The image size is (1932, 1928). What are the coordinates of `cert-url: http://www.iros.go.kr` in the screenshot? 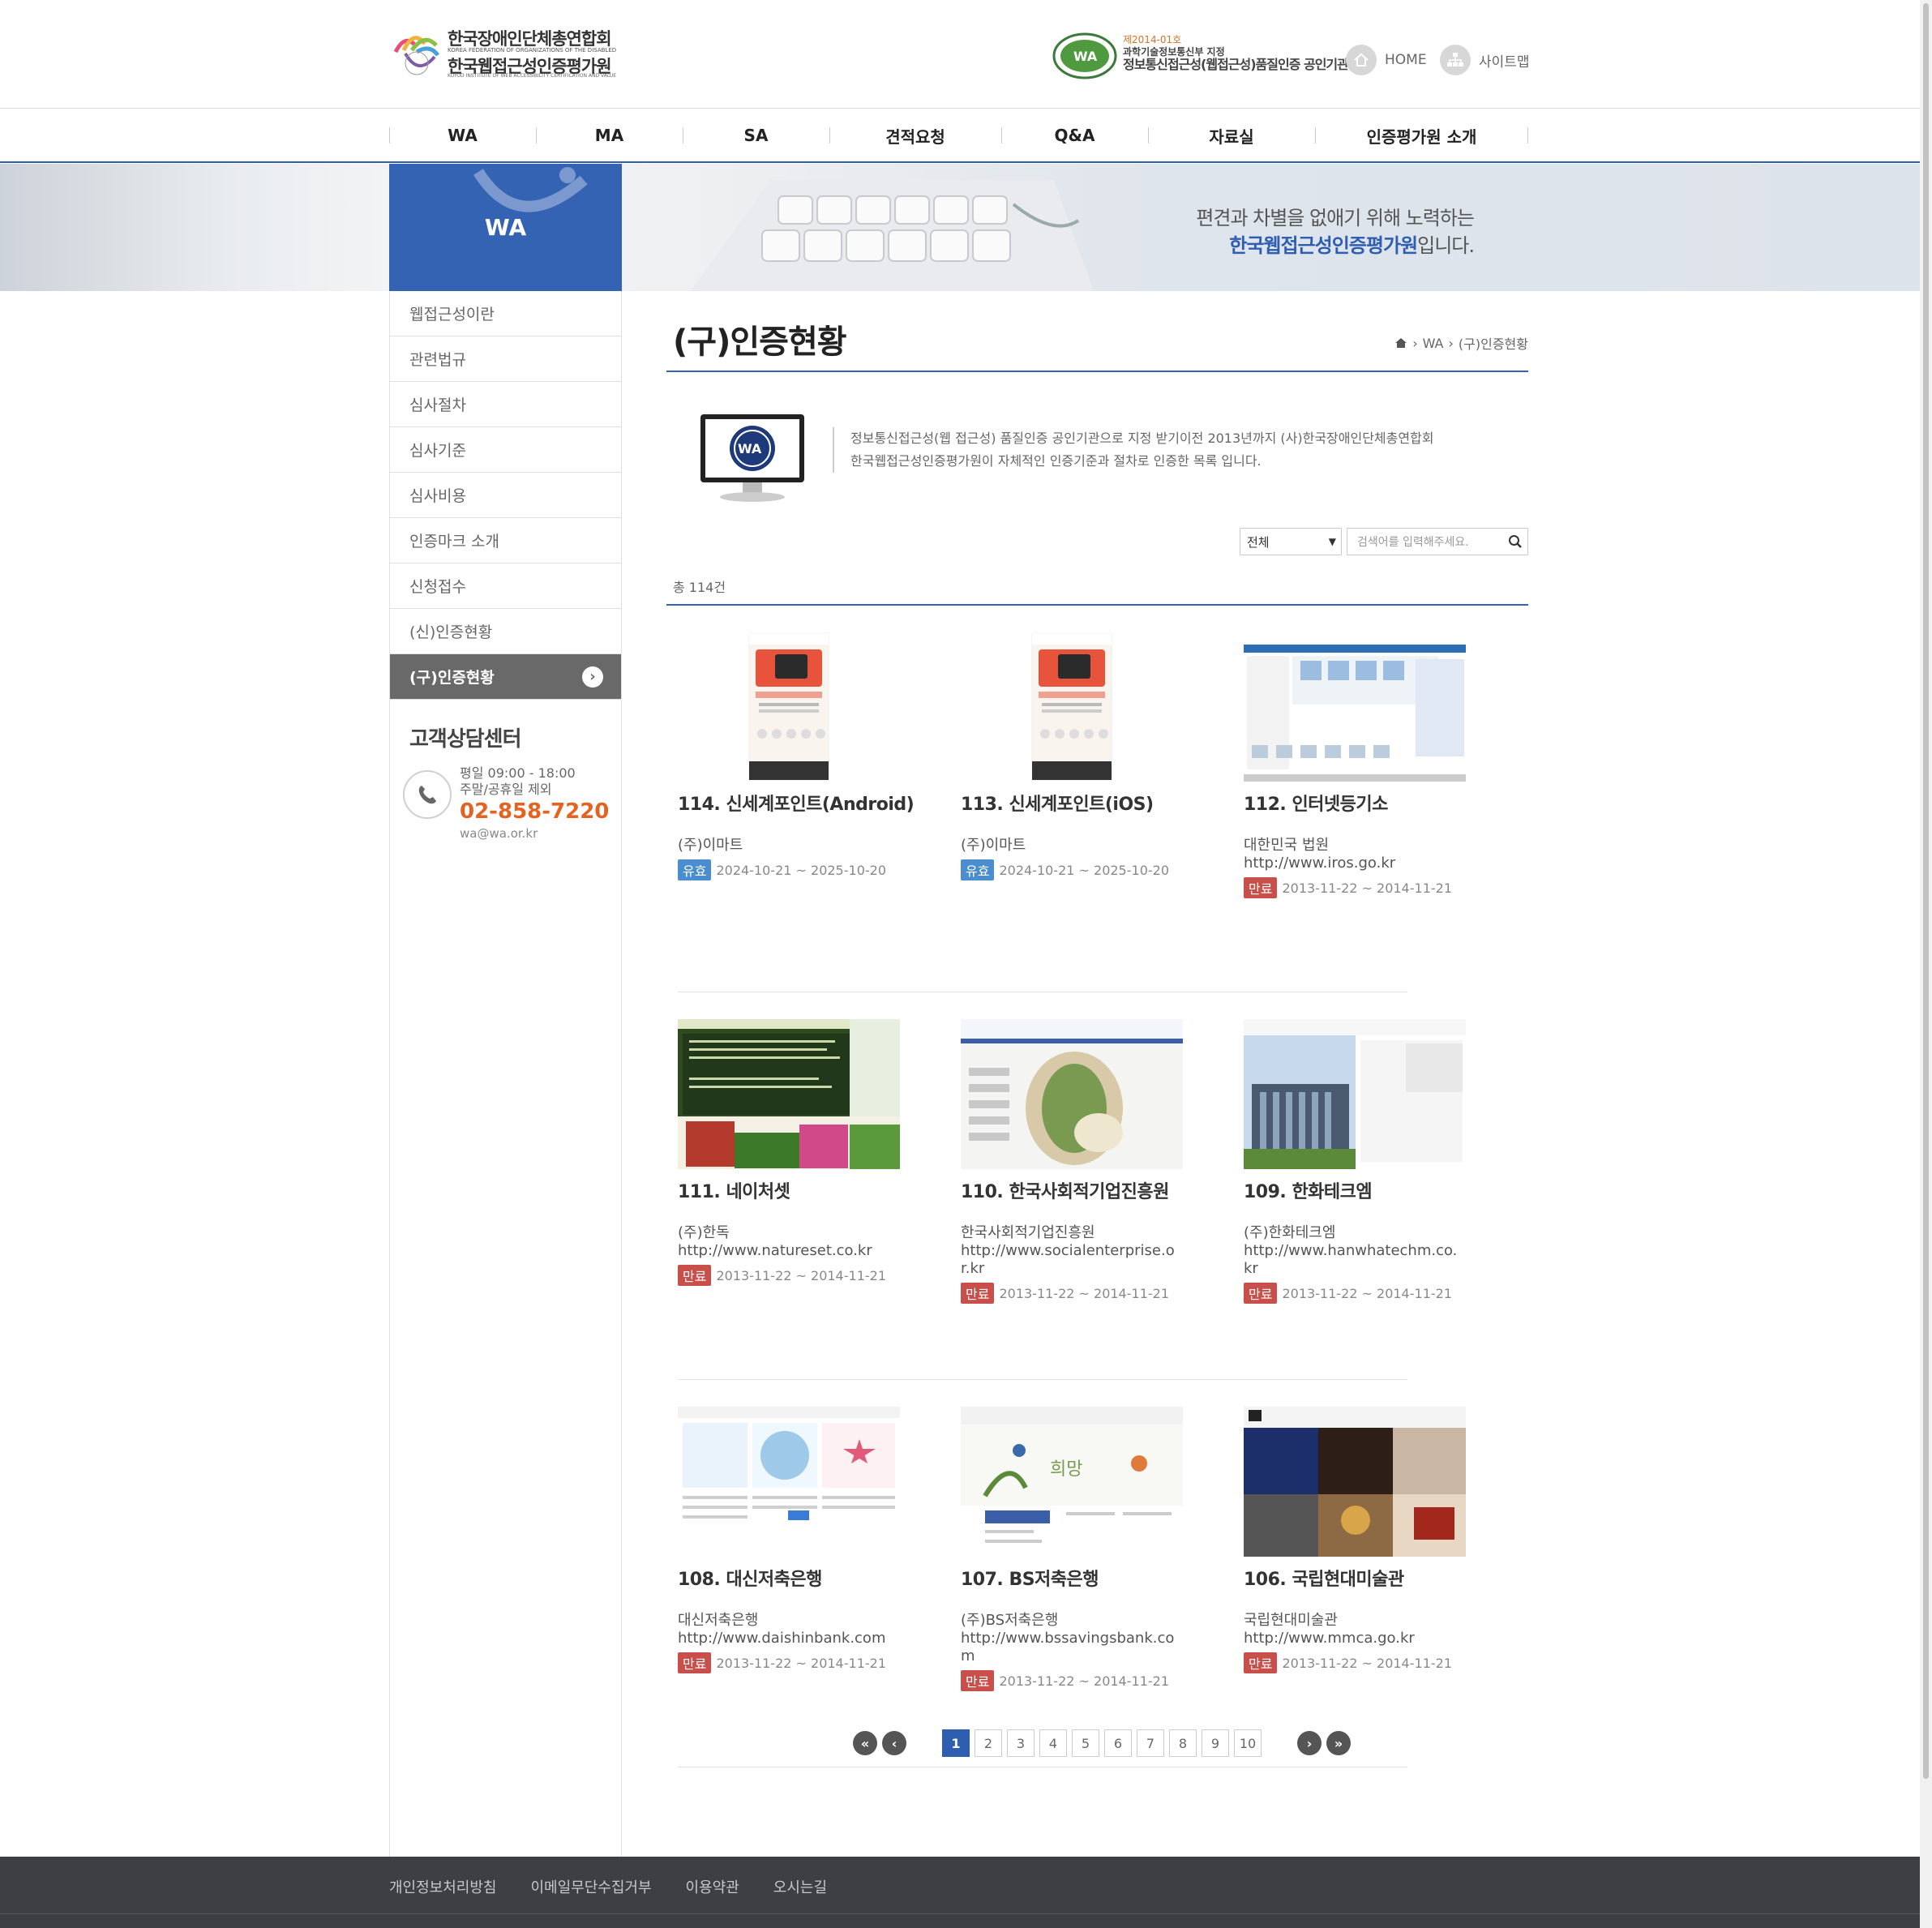 It's located at (1353, 863).